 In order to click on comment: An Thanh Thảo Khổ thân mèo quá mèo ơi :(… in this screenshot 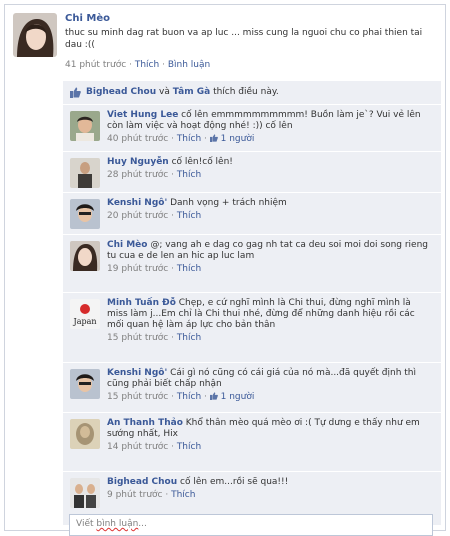, I will do `click(252, 442)`.